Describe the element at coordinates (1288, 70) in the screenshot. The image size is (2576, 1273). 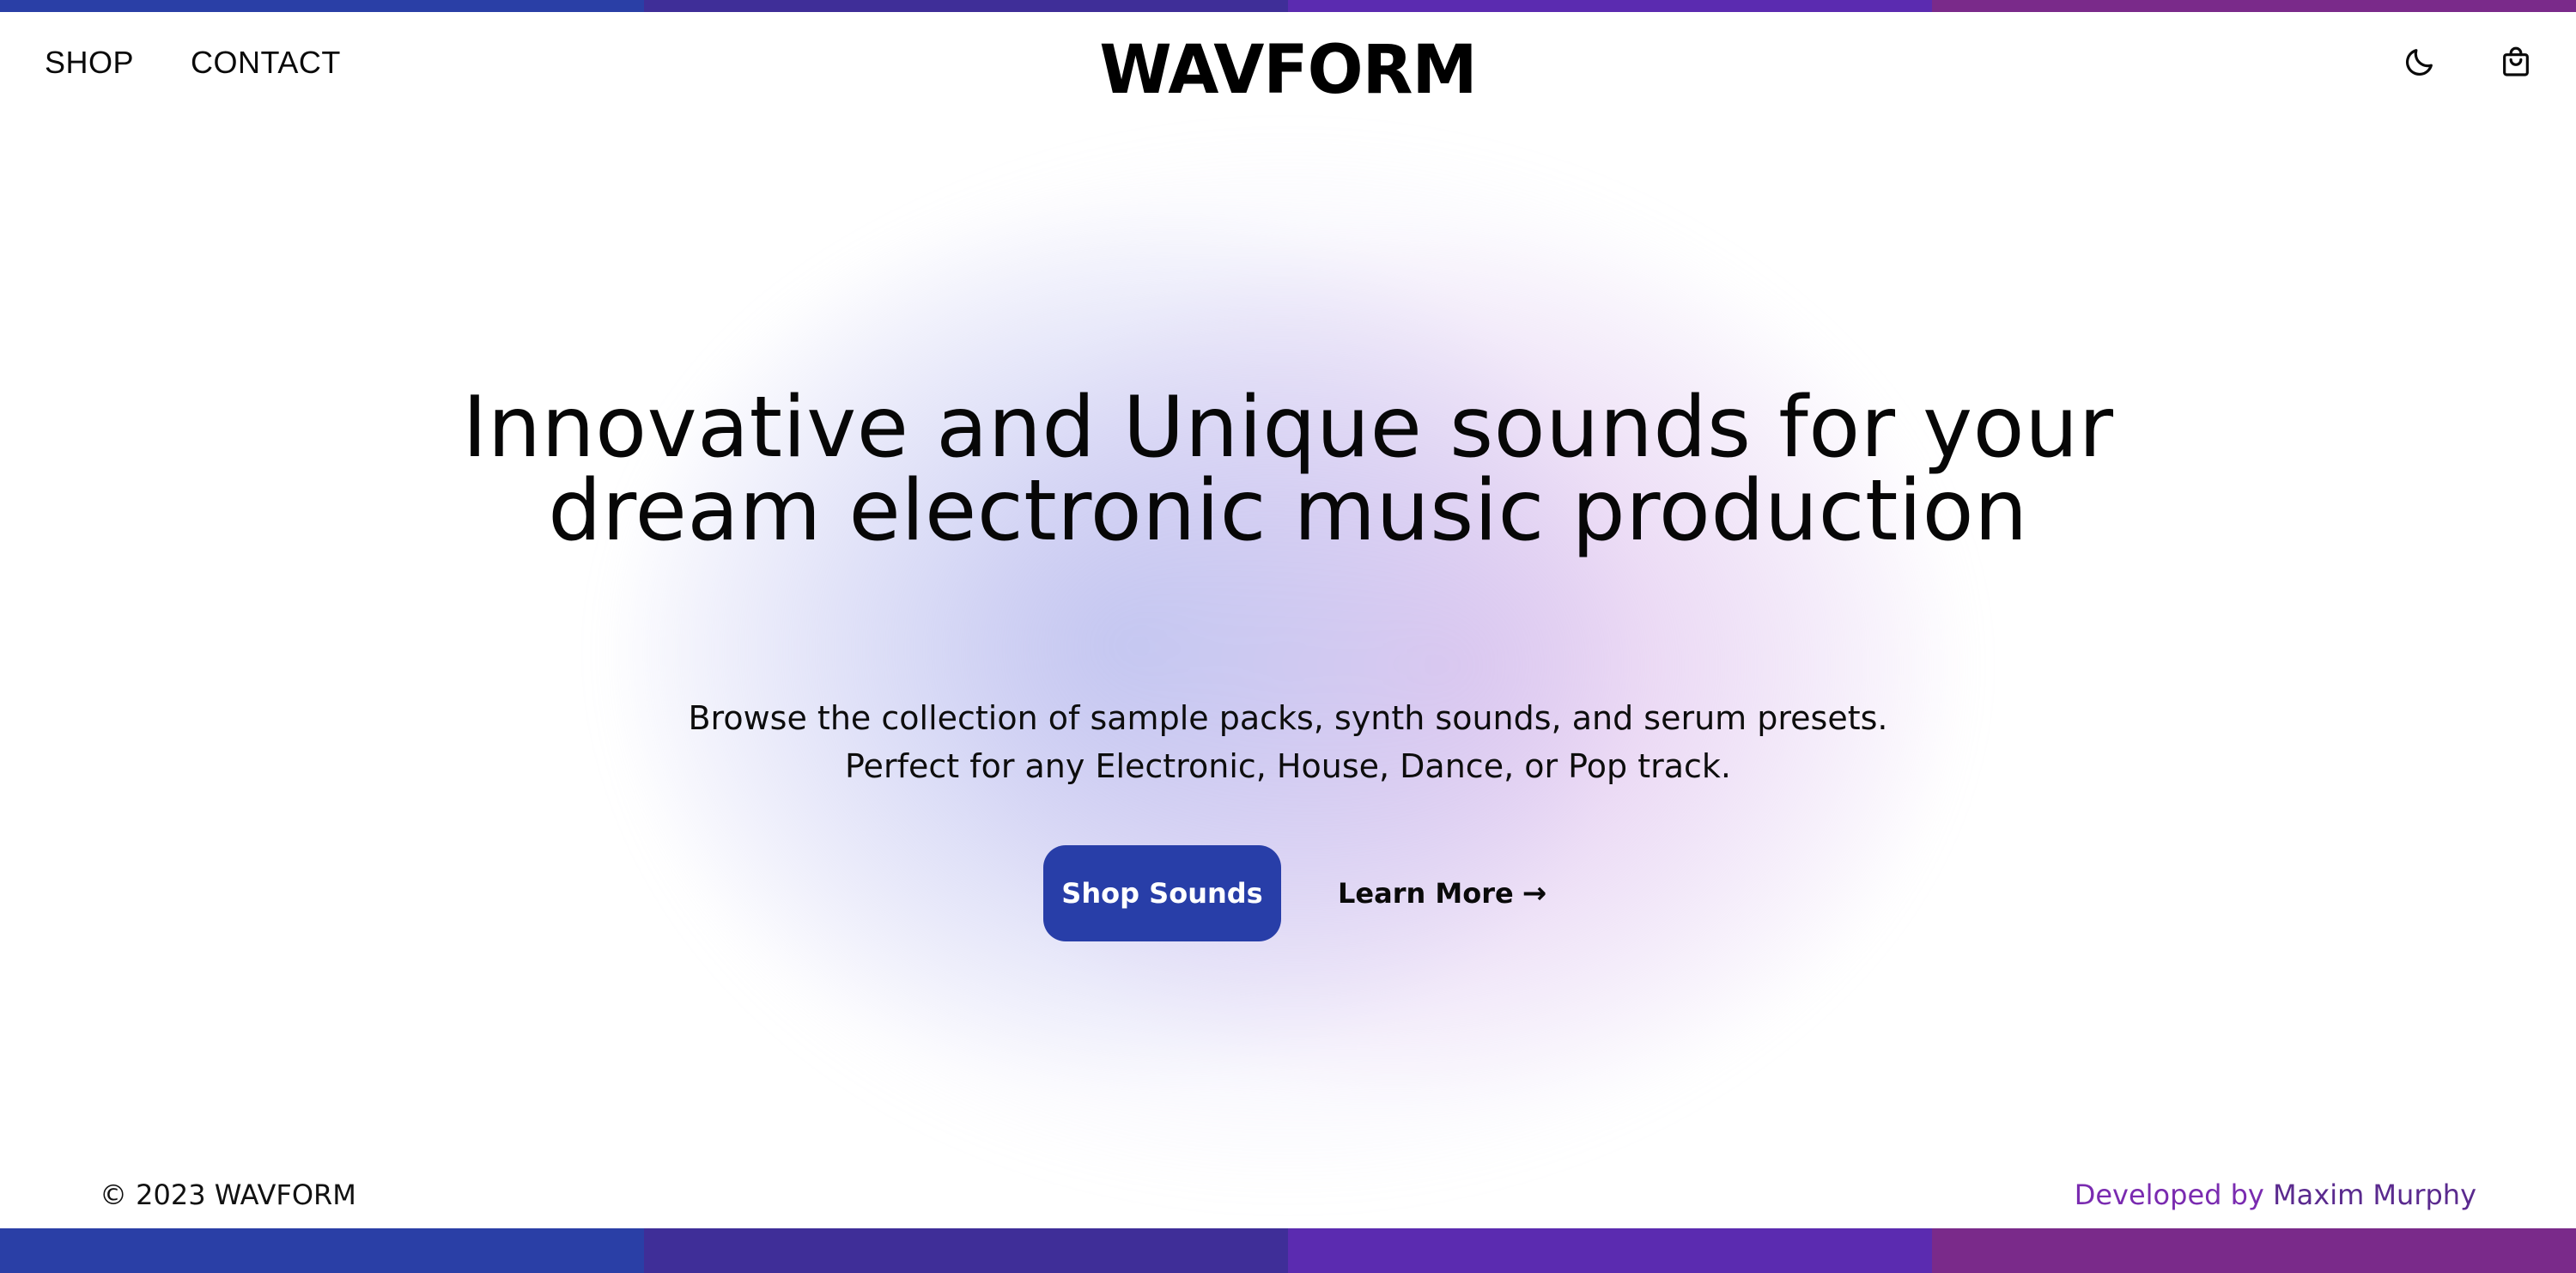
I see `site-logo: WAVFORM` at that location.